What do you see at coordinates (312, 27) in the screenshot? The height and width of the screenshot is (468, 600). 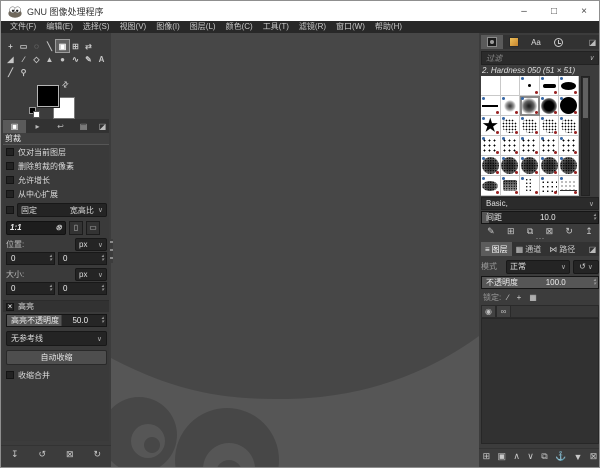 I see `menu-item: 滤镜(R)` at bounding box center [312, 27].